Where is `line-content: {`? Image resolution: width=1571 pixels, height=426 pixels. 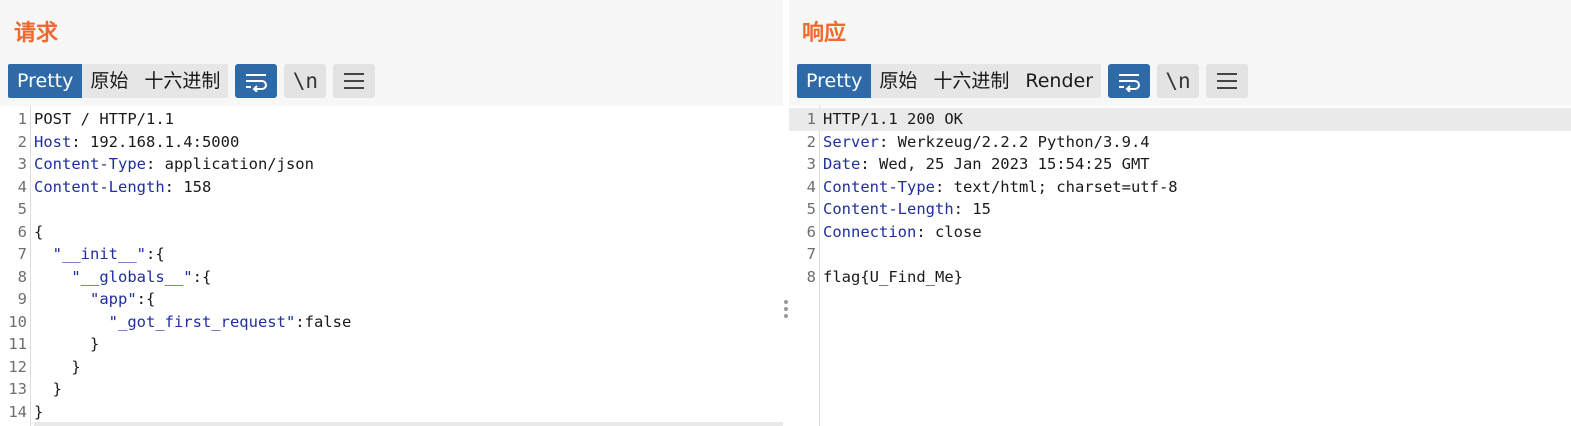 line-content: { is located at coordinates (38, 232).